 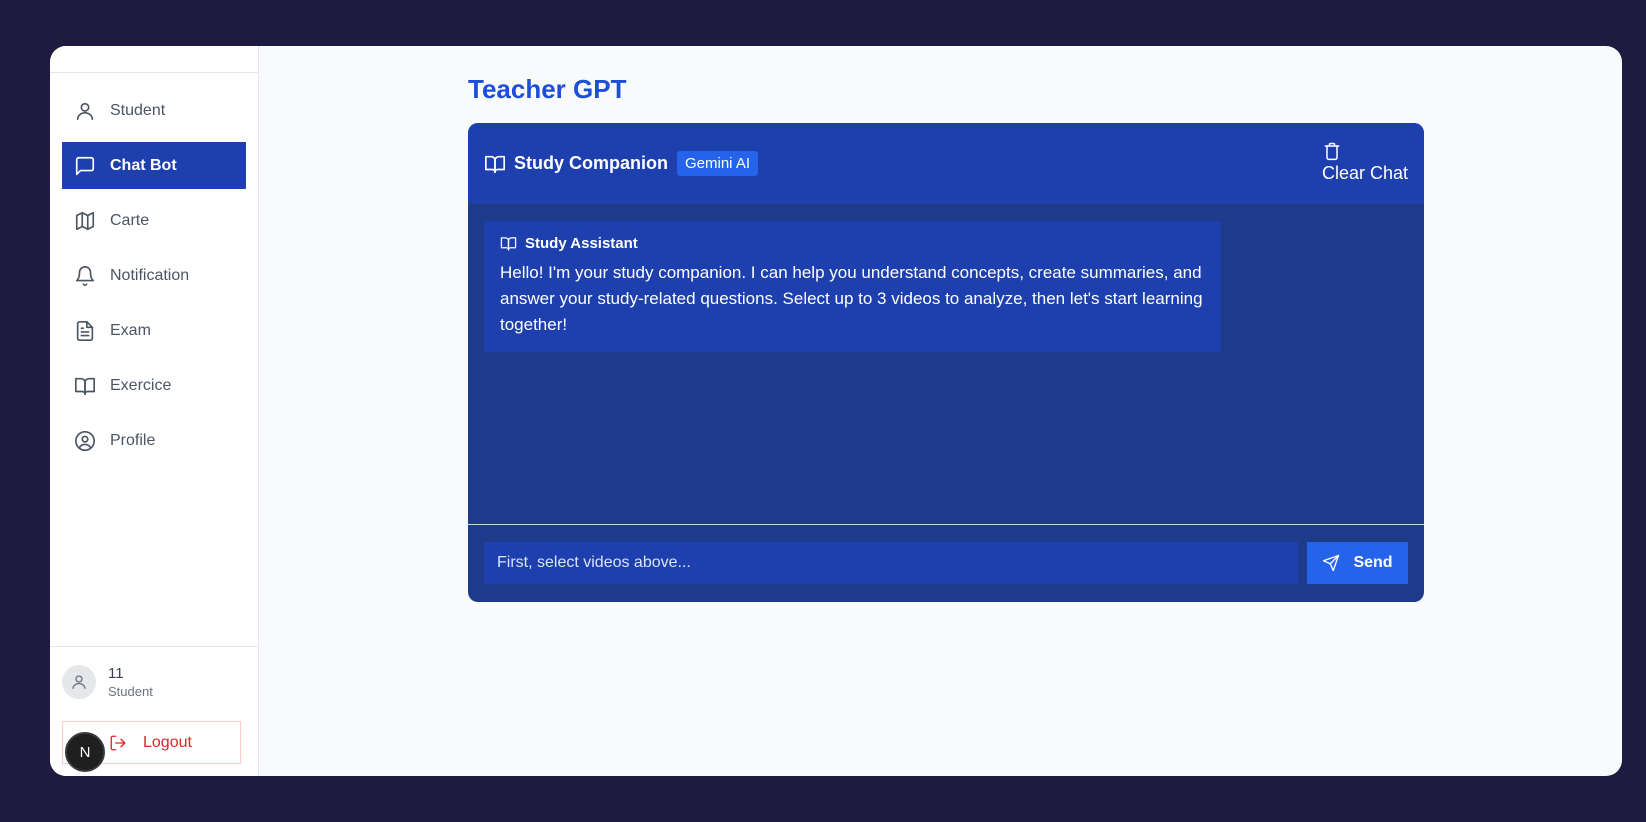 I want to click on sidebar-item-notification: Notification, so click(x=154, y=275).